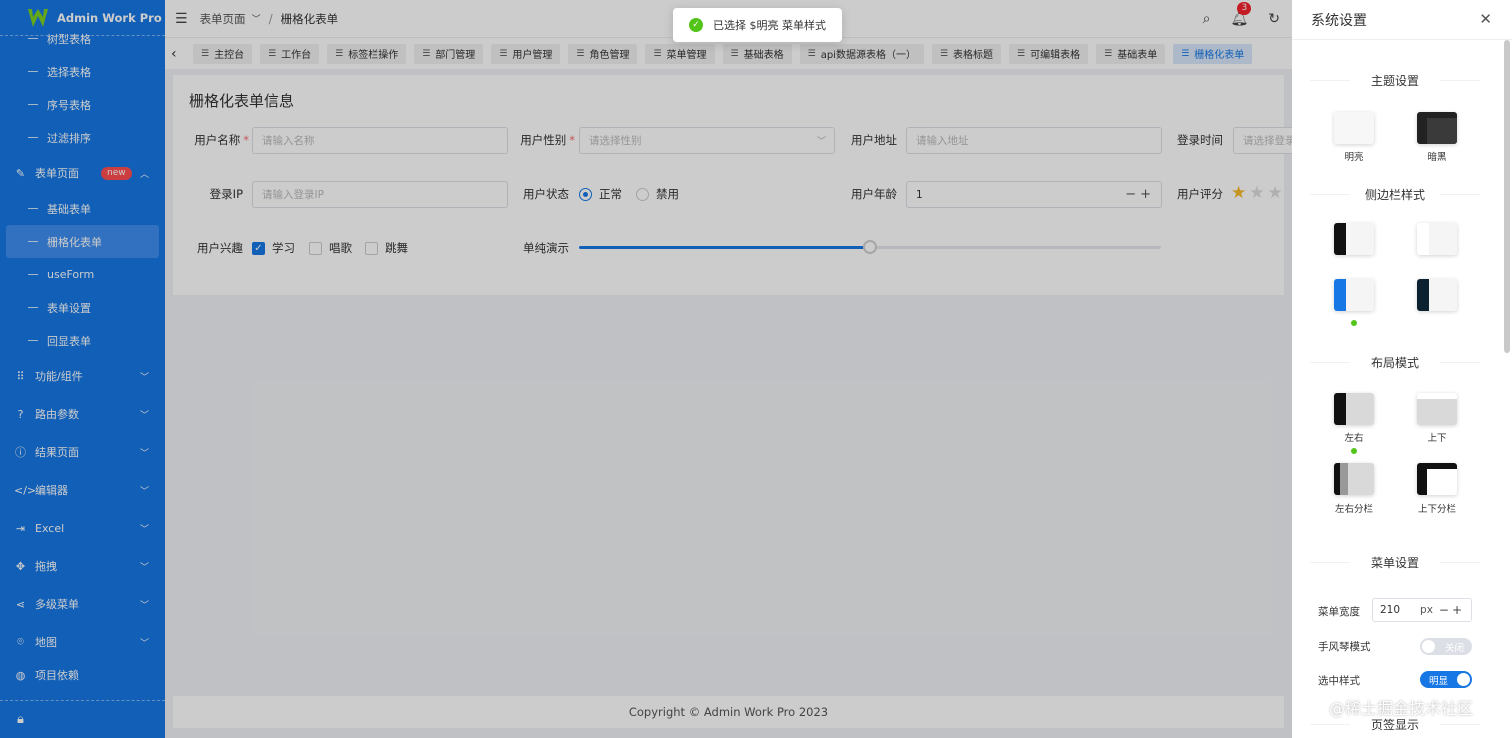 Image resolution: width=1512 pixels, height=738 pixels. I want to click on layout-lr-split-caption: 左右分栏, so click(1353, 509).